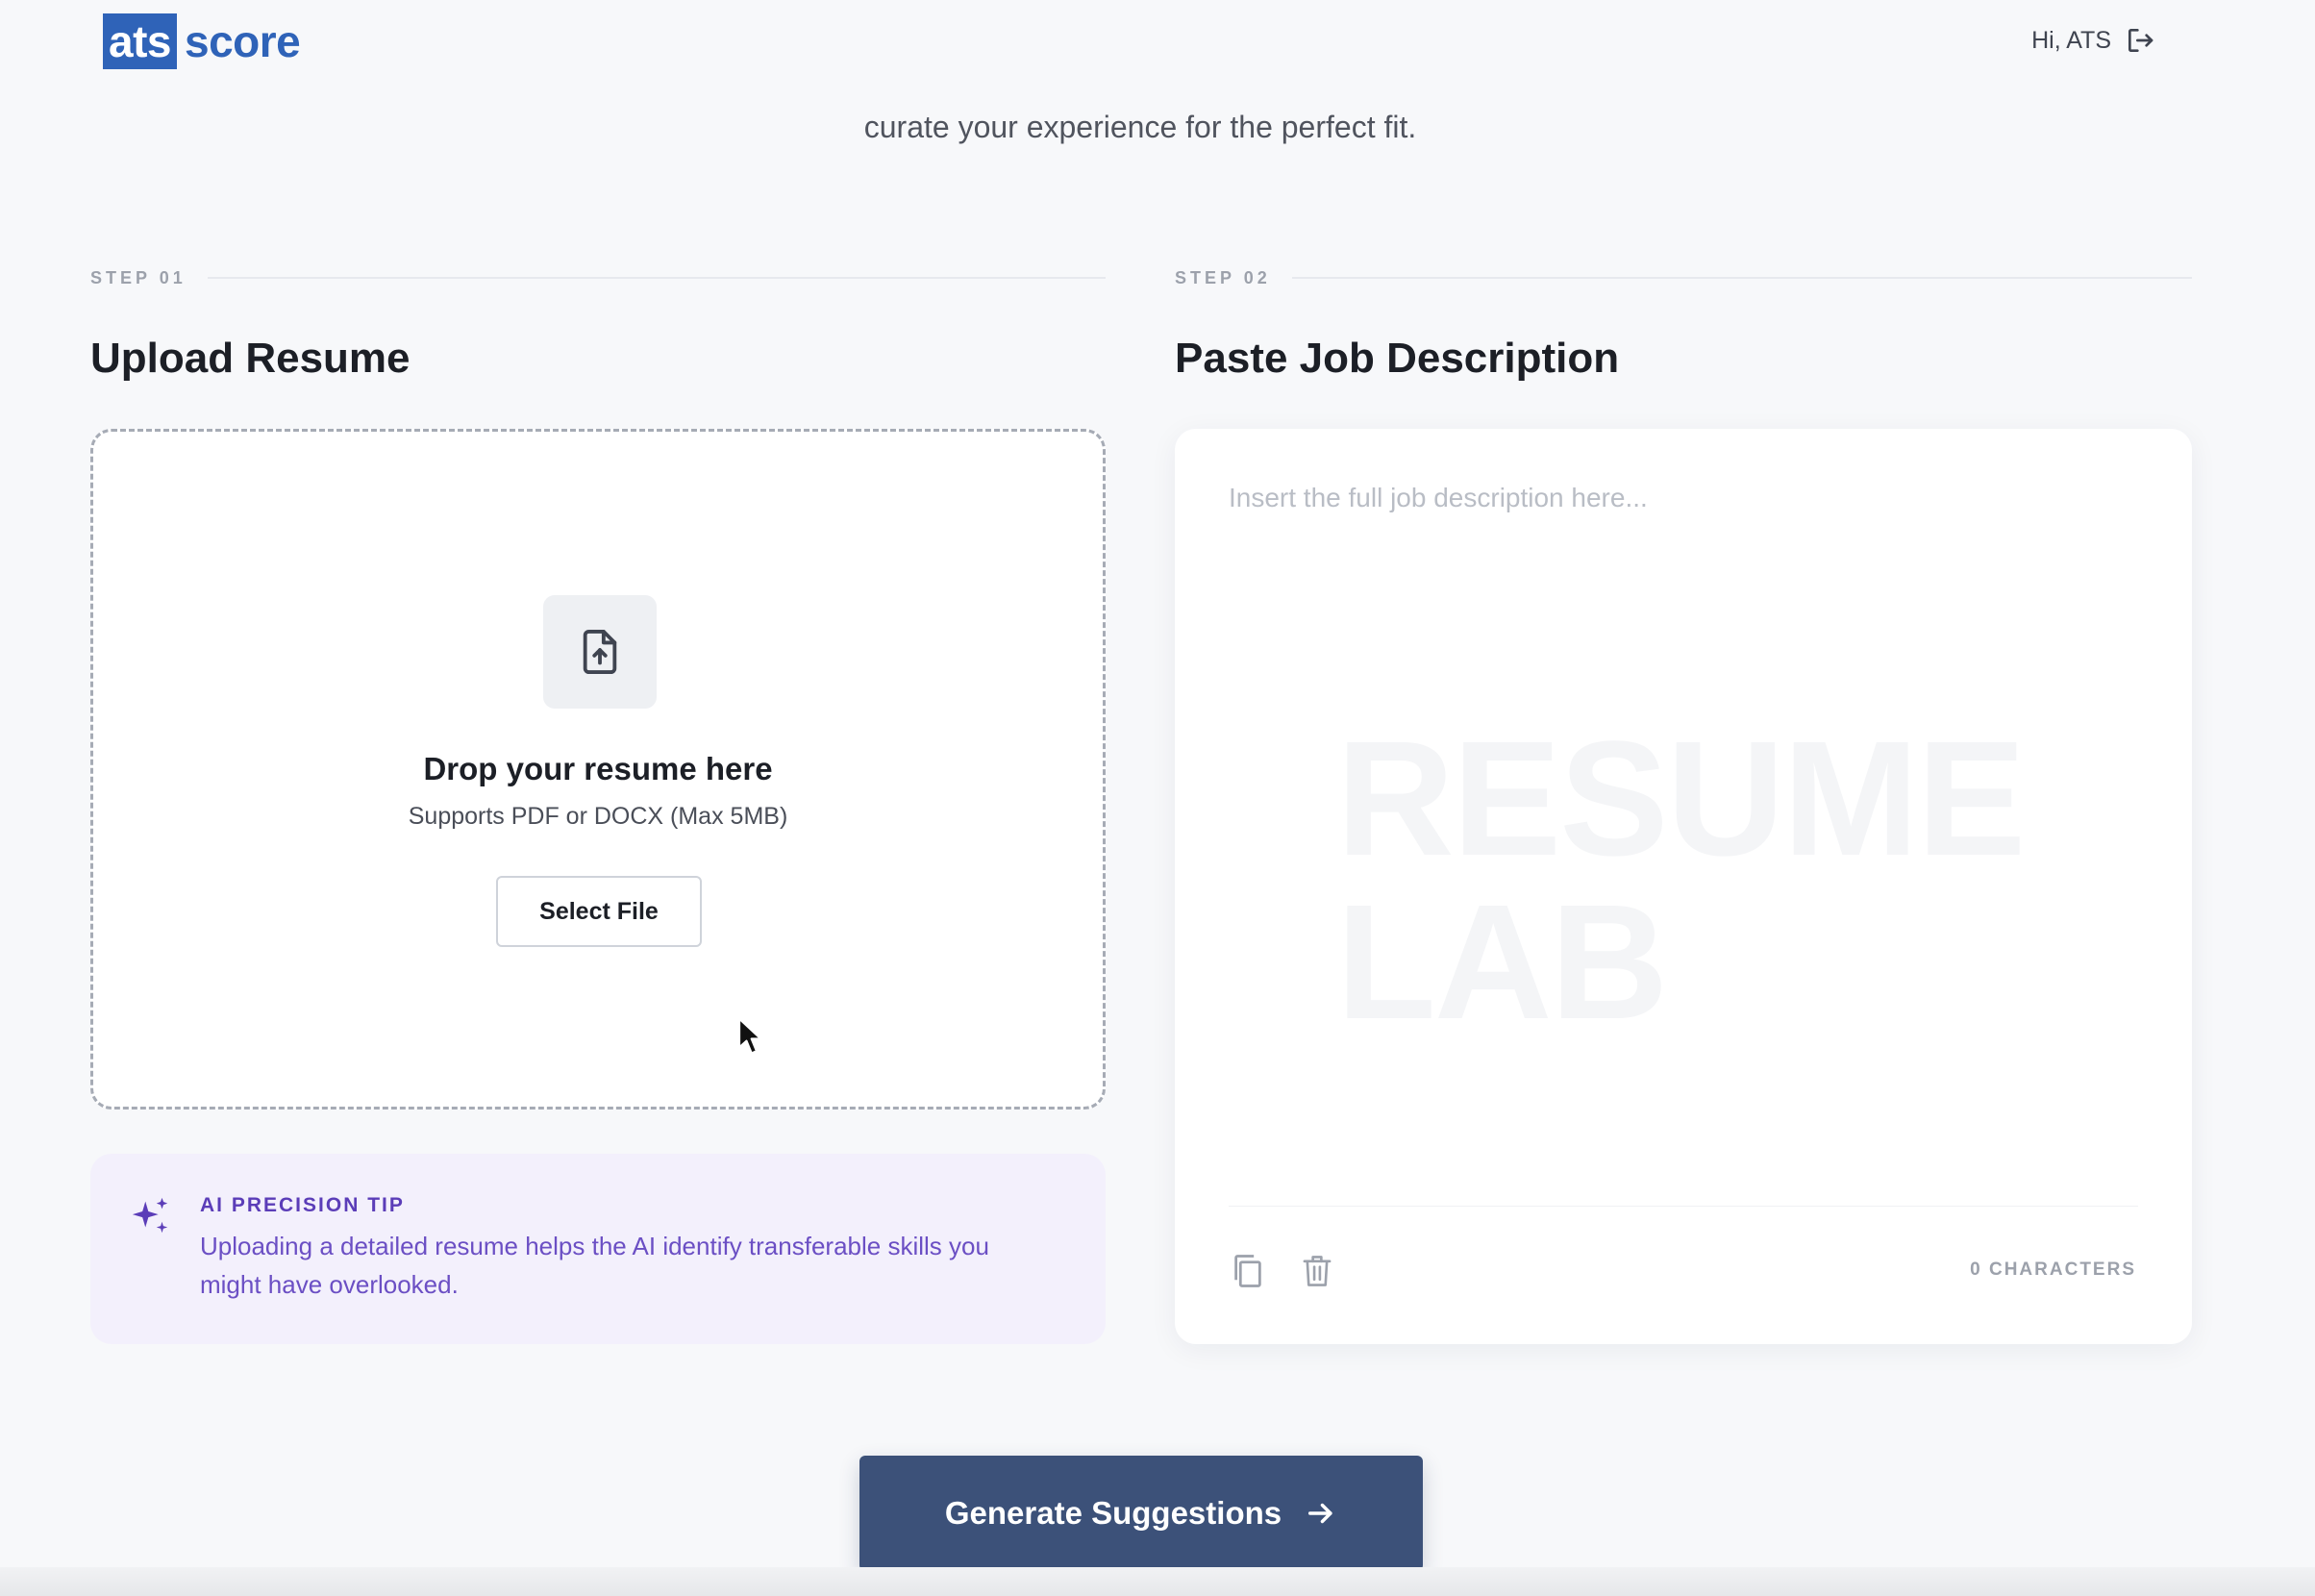 The height and width of the screenshot is (1596, 2315). Describe the element at coordinates (1397, 358) in the screenshot. I see `job-description-title: Paste Job Description` at that location.